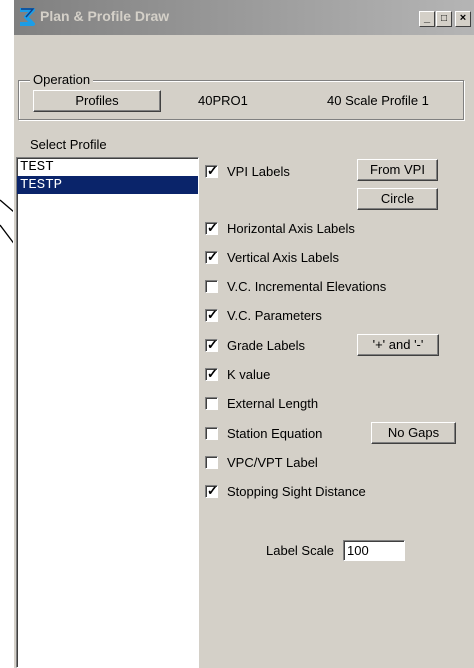 The width and height of the screenshot is (474, 668). Describe the element at coordinates (107, 185) in the screenshot. I see `list-item: TESTP` at that location.